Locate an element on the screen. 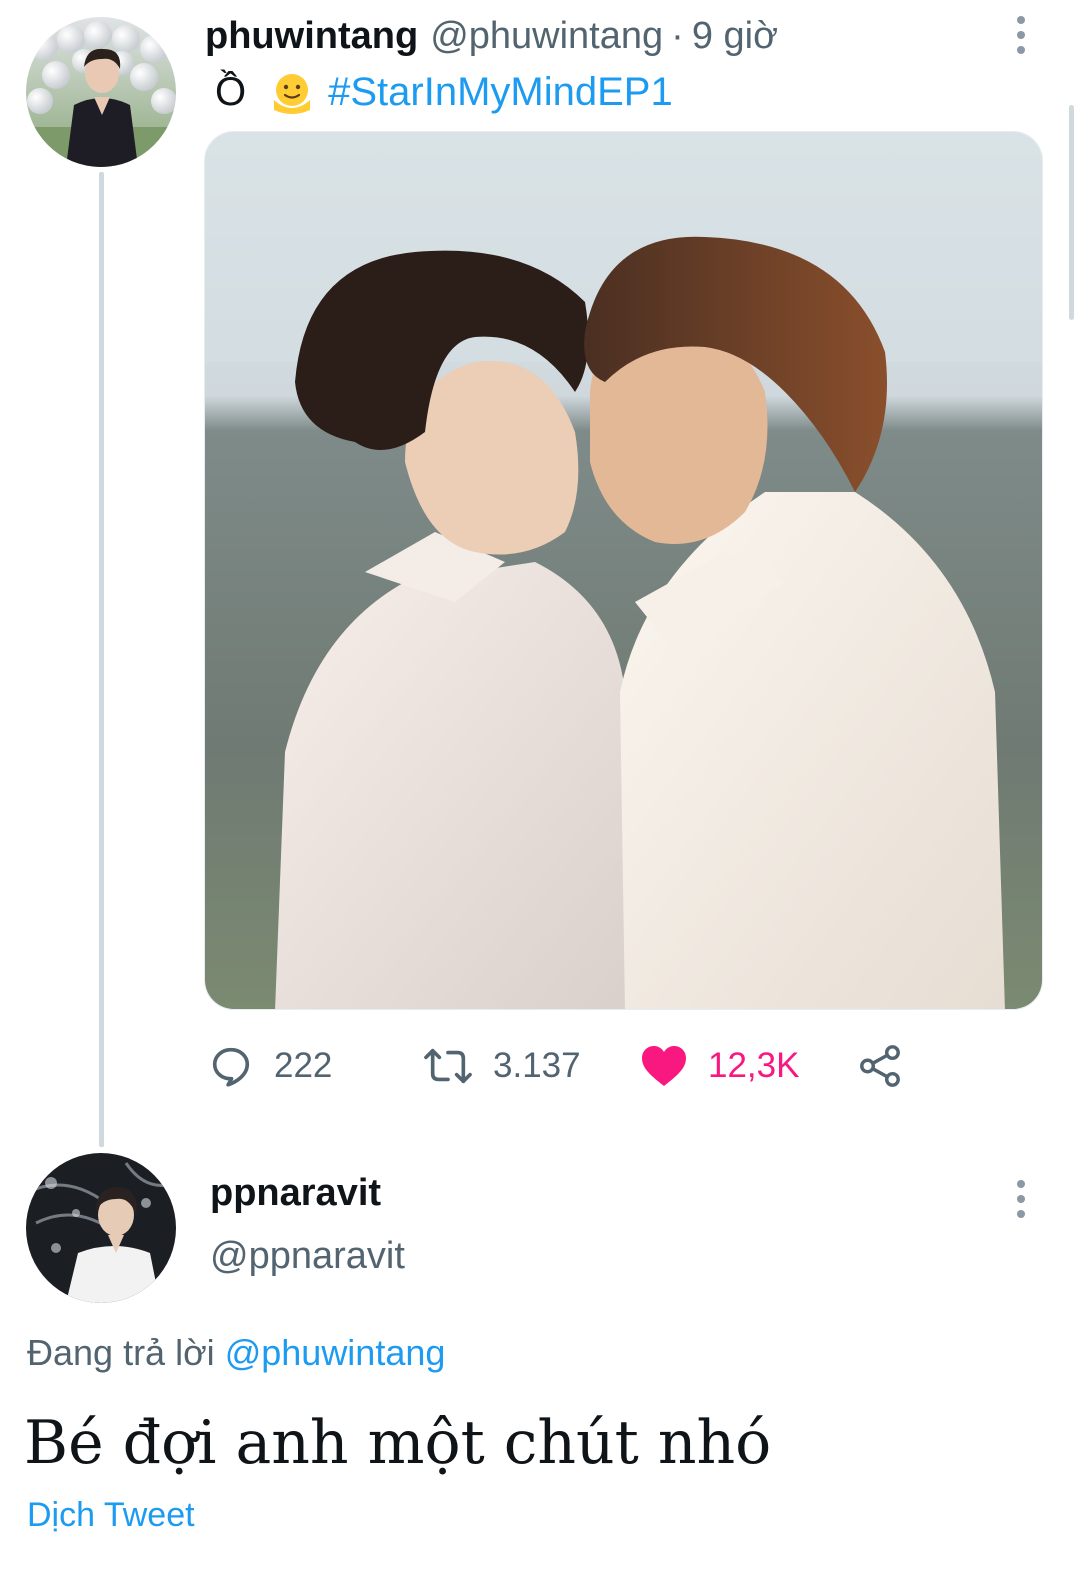  tweet-text: Ồ #StarInMyMindEP1 is located at coordinates (444, 92).